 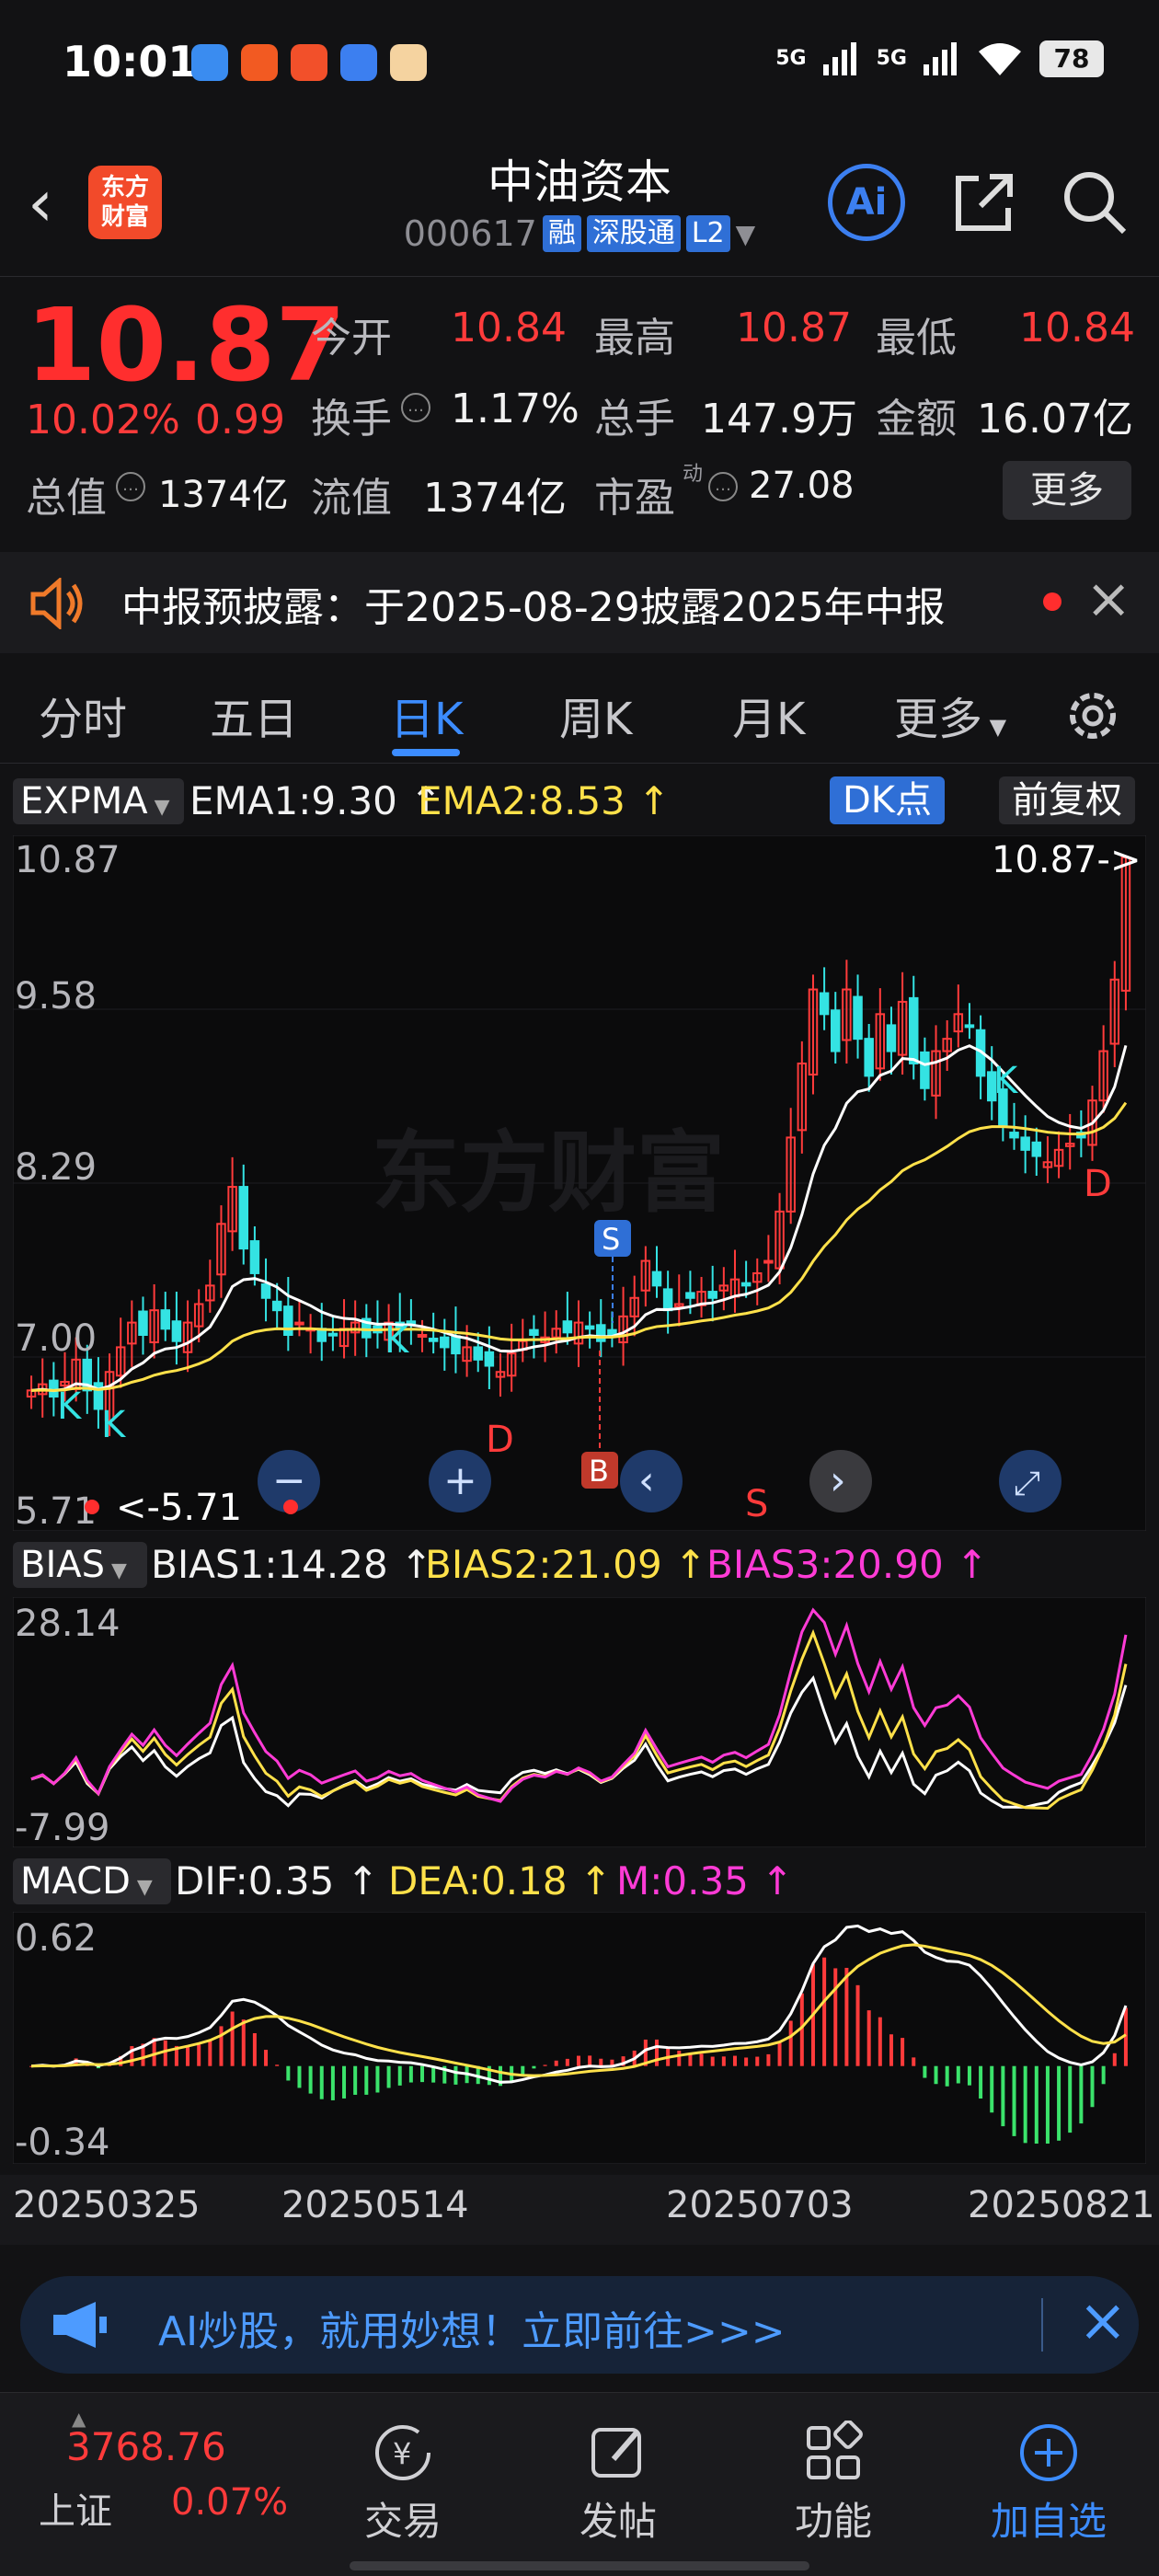 I want to click on share-icon, so click(x=984, y=202).